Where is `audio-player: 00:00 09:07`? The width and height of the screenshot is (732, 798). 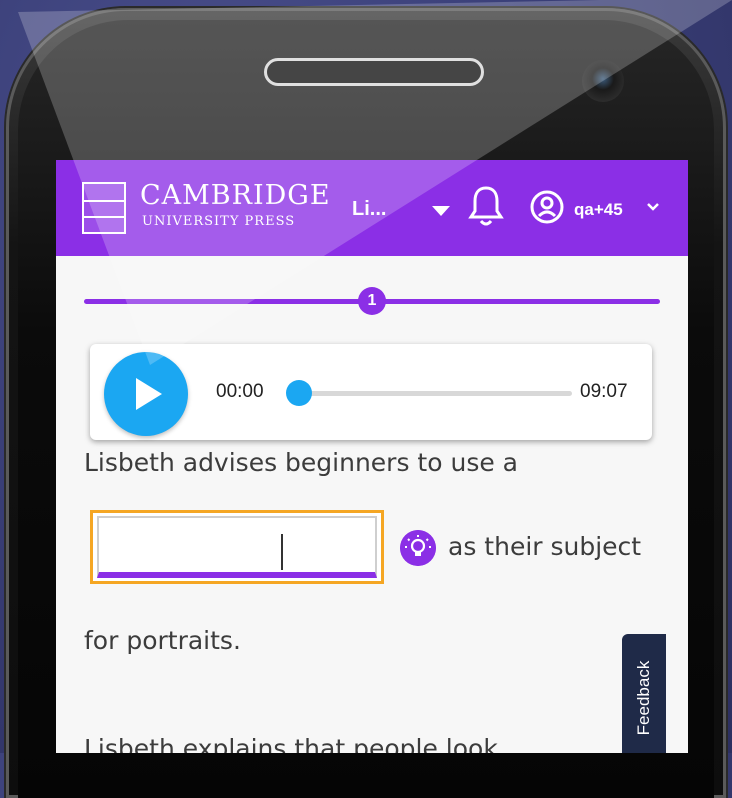
audio-player: 00:00 09:07 is located at coordinates (371, 392).